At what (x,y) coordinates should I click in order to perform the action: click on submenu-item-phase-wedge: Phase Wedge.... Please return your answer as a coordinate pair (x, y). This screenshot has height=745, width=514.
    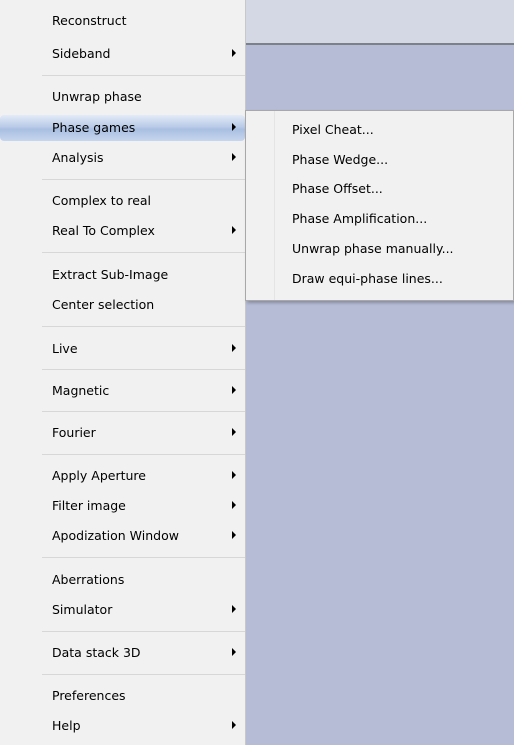
    Looking at the image, I should click on (379, 160).